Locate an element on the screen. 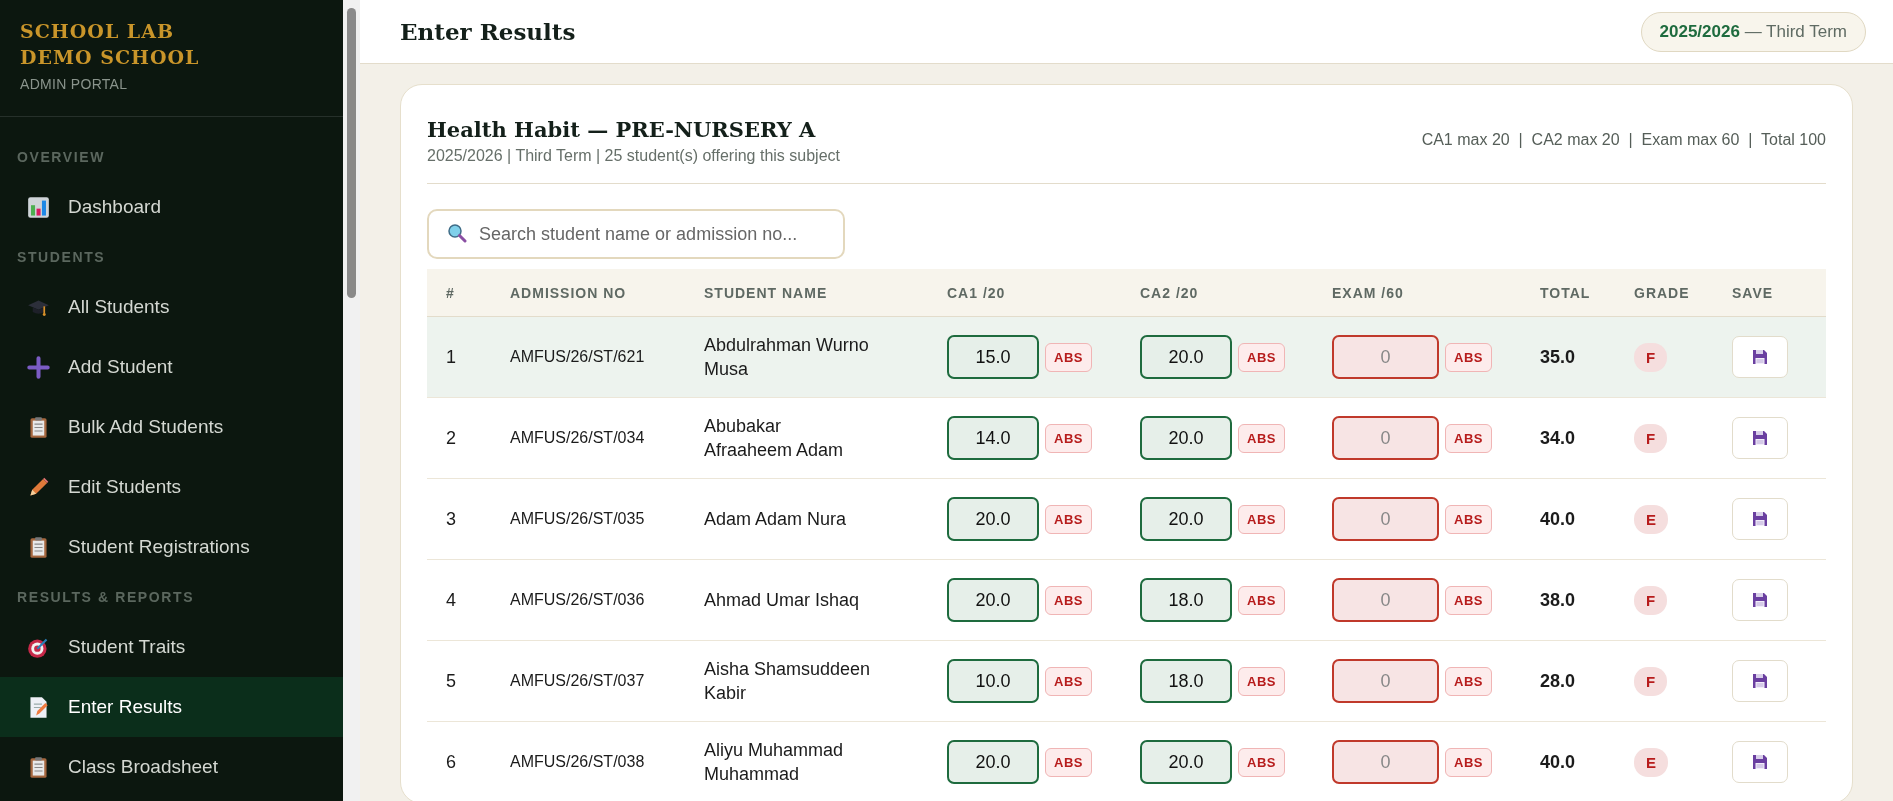 The width and height of the screenshot is (1893, 801). column-header: SAVE is located at coordinates (1753, 292).